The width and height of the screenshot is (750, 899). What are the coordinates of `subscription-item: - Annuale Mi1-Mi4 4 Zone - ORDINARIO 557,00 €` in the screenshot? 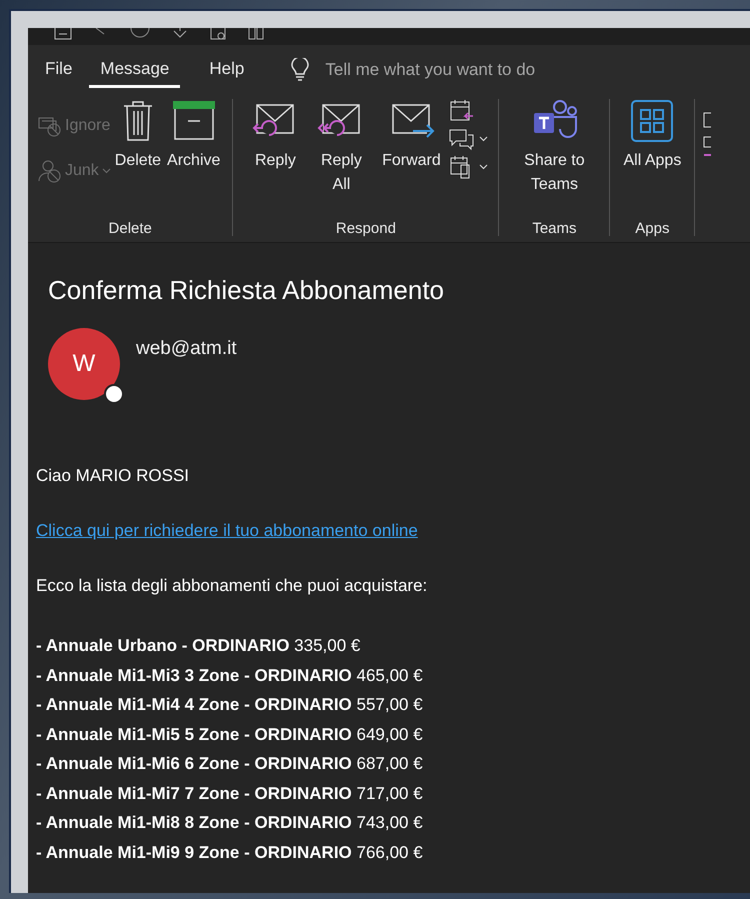 It's located at (230, 705).